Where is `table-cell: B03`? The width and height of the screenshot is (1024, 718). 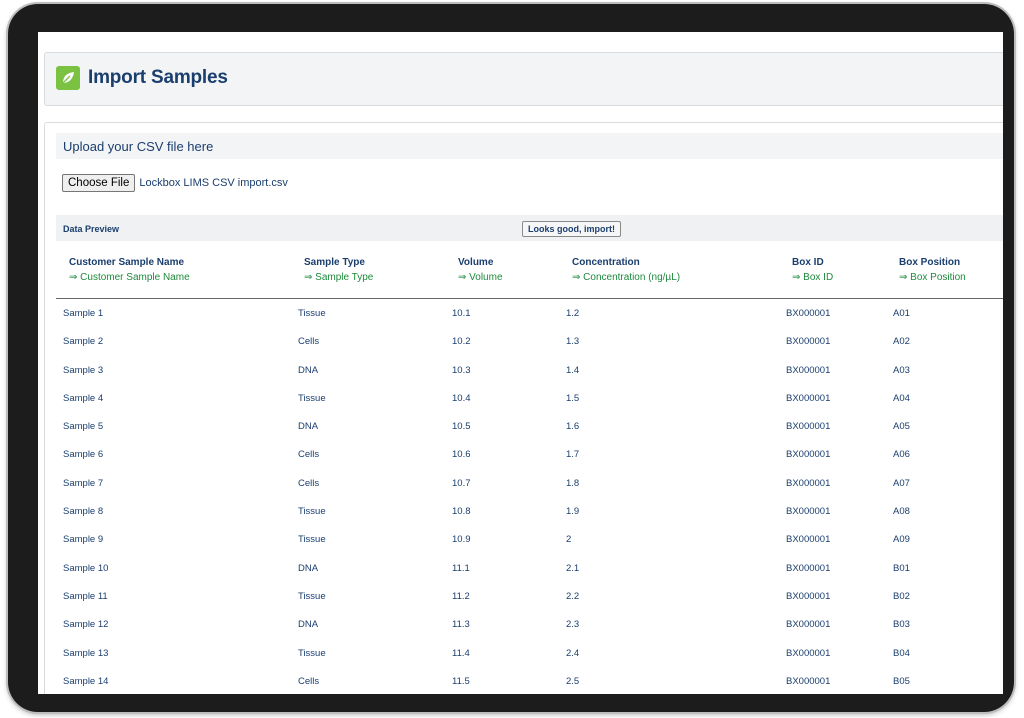 table-cell: B03 is located at coordinates (901, 625).